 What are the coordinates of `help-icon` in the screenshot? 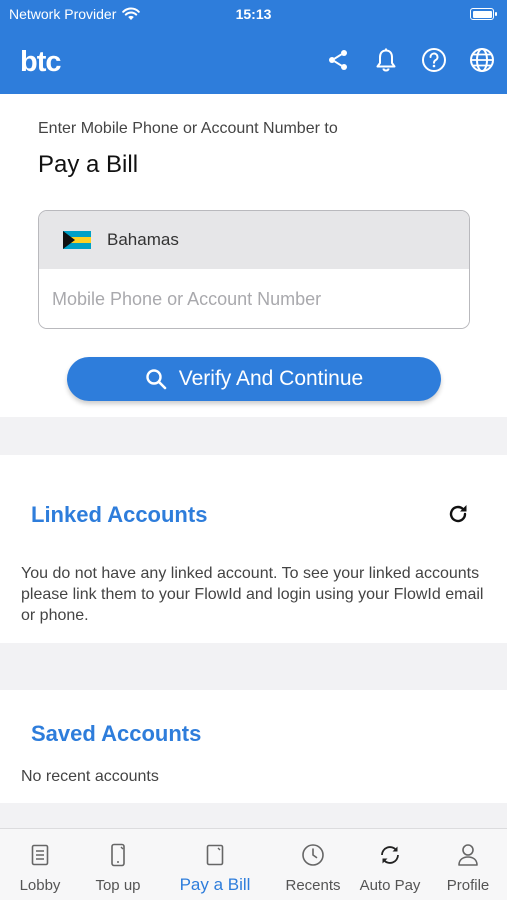 It's located at (434, 60).